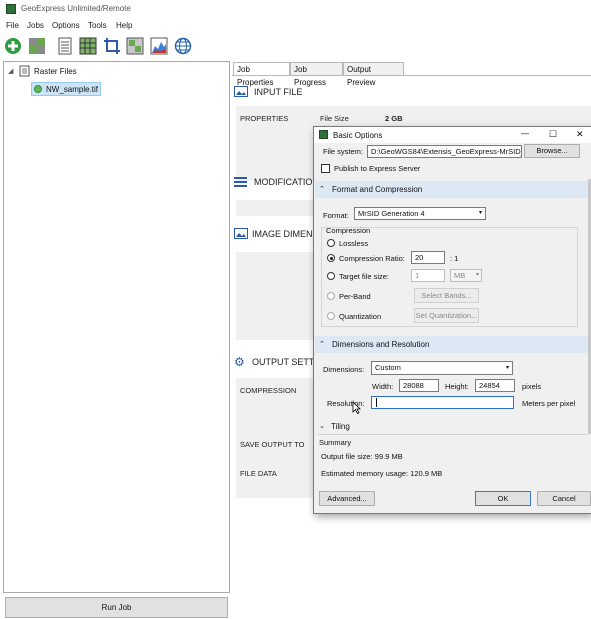  What do you see at coordinates (13, 46) in the screenshot?
I see `add-icon` at bounding box center [13, 46].